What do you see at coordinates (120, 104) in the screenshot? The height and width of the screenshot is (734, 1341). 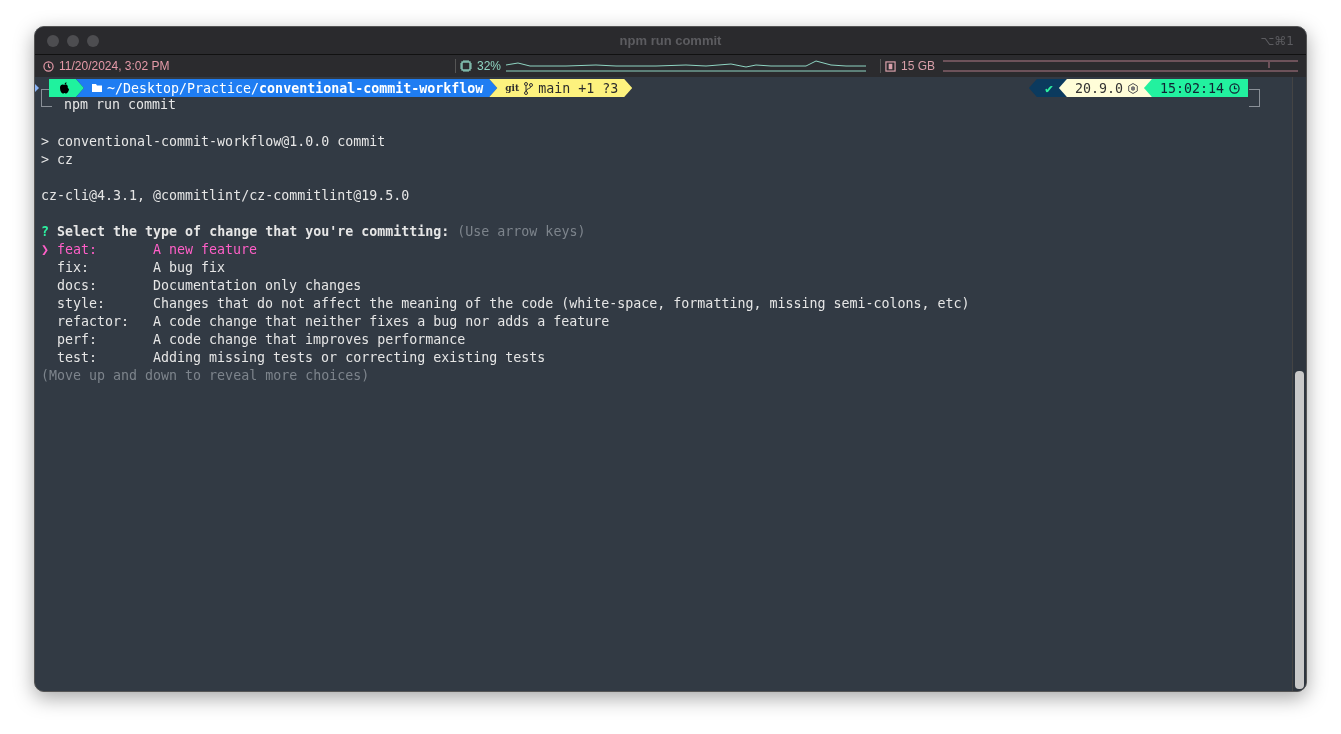 I see `command-text: npm run commit` at bounding box center [120, 104].